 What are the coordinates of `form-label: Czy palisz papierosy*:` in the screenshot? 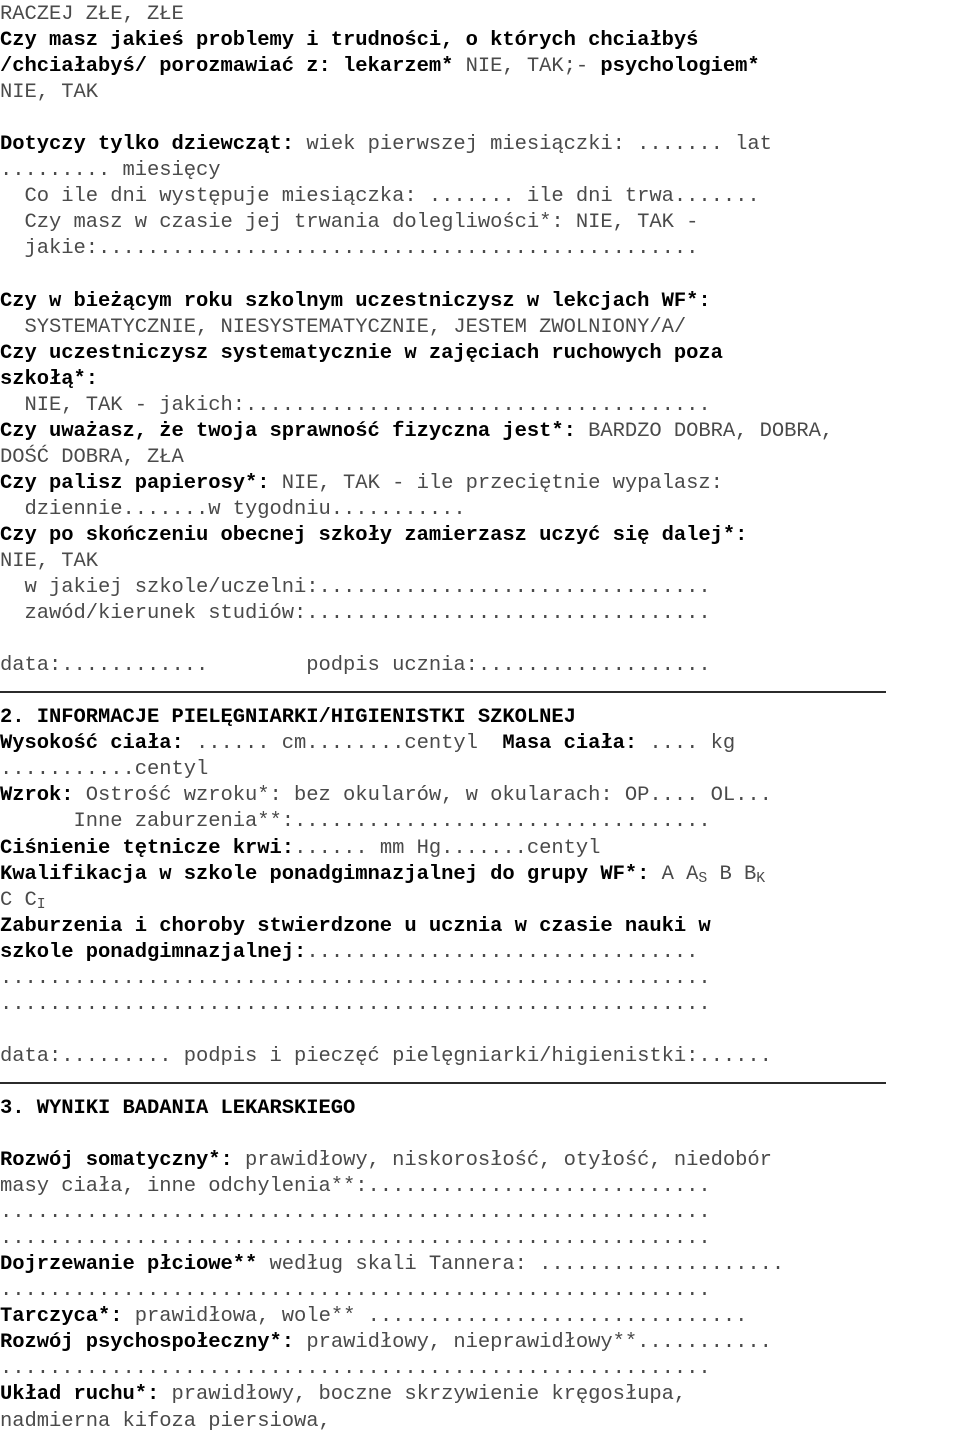 It's located at (135, 483).